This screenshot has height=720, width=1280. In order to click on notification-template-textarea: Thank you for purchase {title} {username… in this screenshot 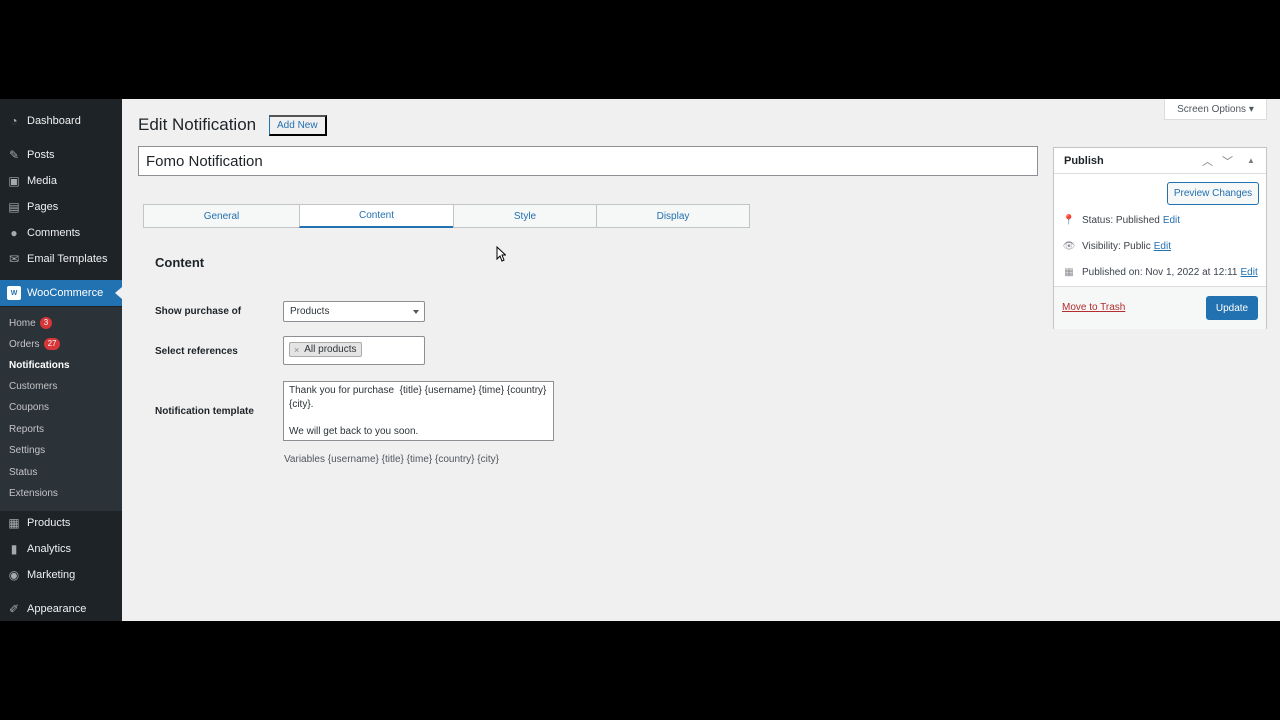, I will do `click(418, 411)`.